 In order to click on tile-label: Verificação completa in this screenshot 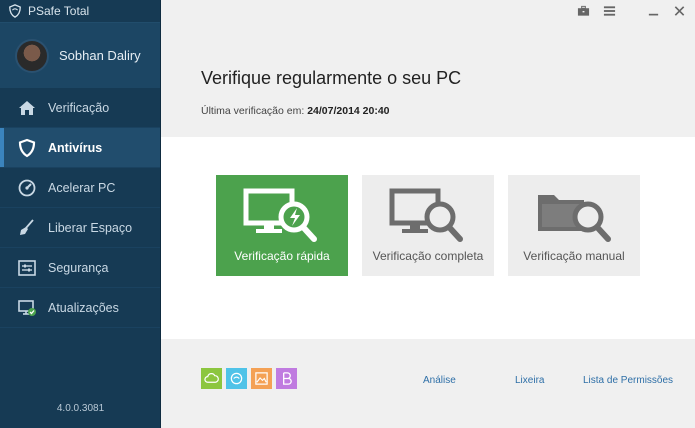, I will do `click(428, 256)`.